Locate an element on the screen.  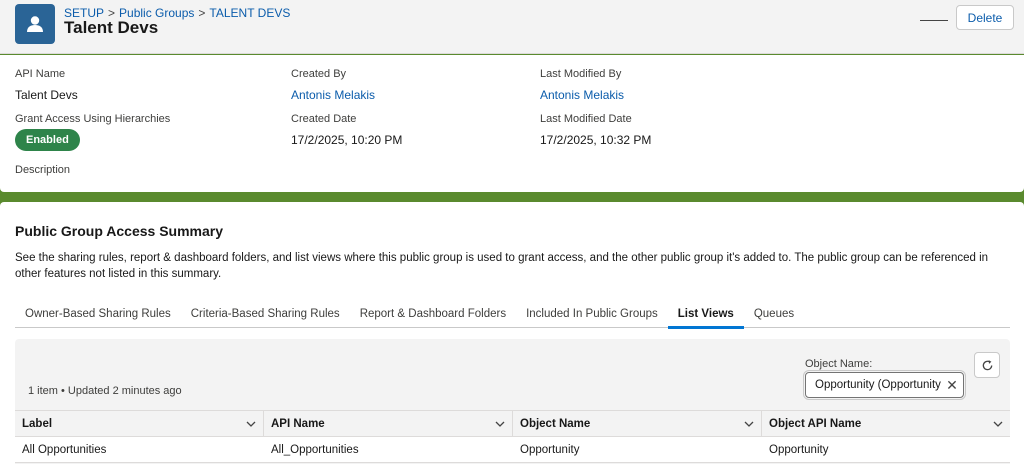
cell-object-api-name: Opportunity is located at coordinates (799, 449).